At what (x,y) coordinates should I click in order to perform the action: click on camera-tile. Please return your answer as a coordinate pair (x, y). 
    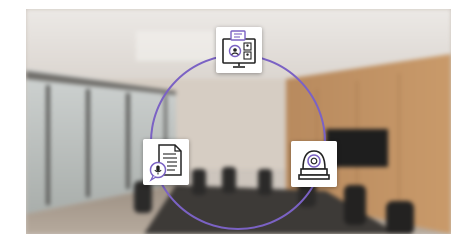
    Looking at the image, I should click on (314, 164).